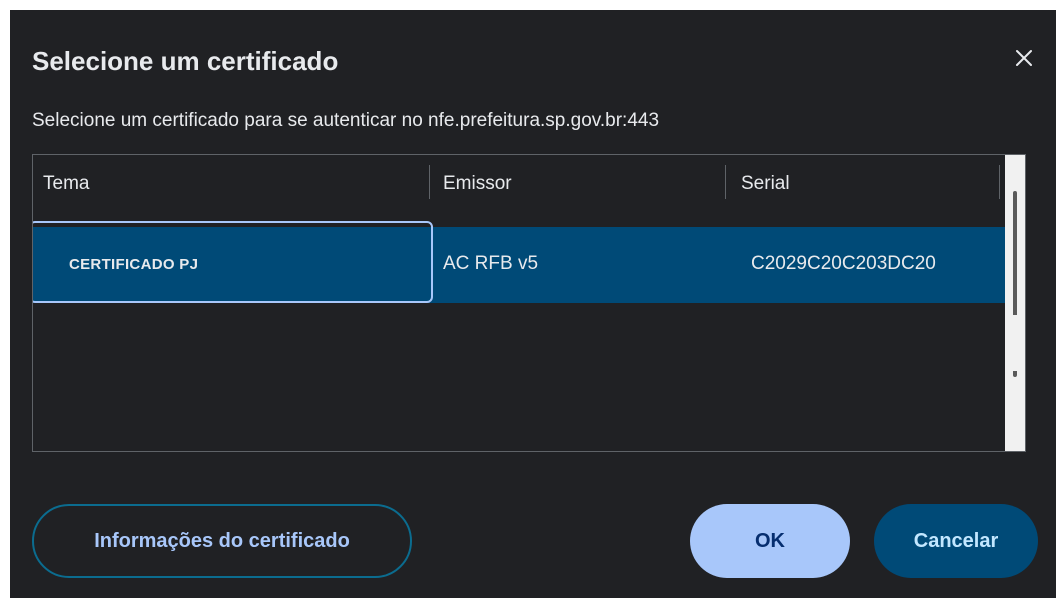 The height and width of the screenshot is (598, 1056). Describe the element at coordinates (477, 186) in the screenshot. I see `column-header-emissor: Emissor` at that location.